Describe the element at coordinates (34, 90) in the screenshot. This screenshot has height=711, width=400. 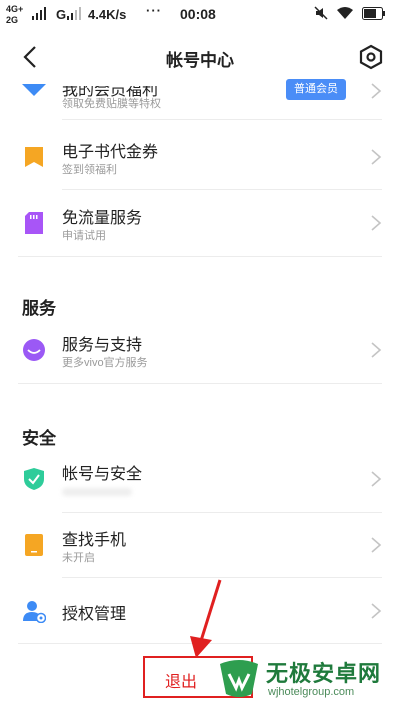
I see `diamond-icon` at that location.